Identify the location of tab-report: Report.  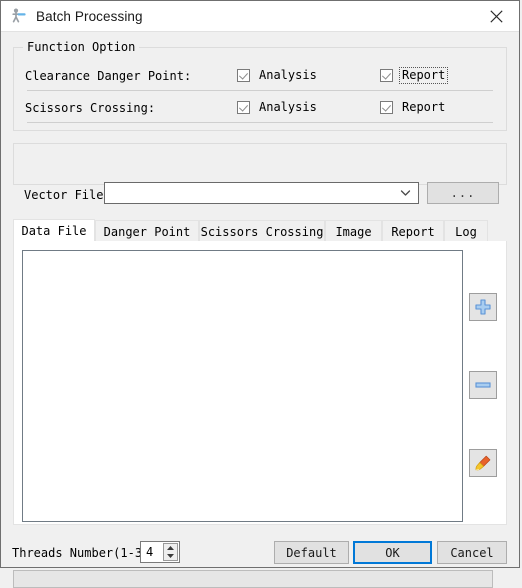
(413, 231).